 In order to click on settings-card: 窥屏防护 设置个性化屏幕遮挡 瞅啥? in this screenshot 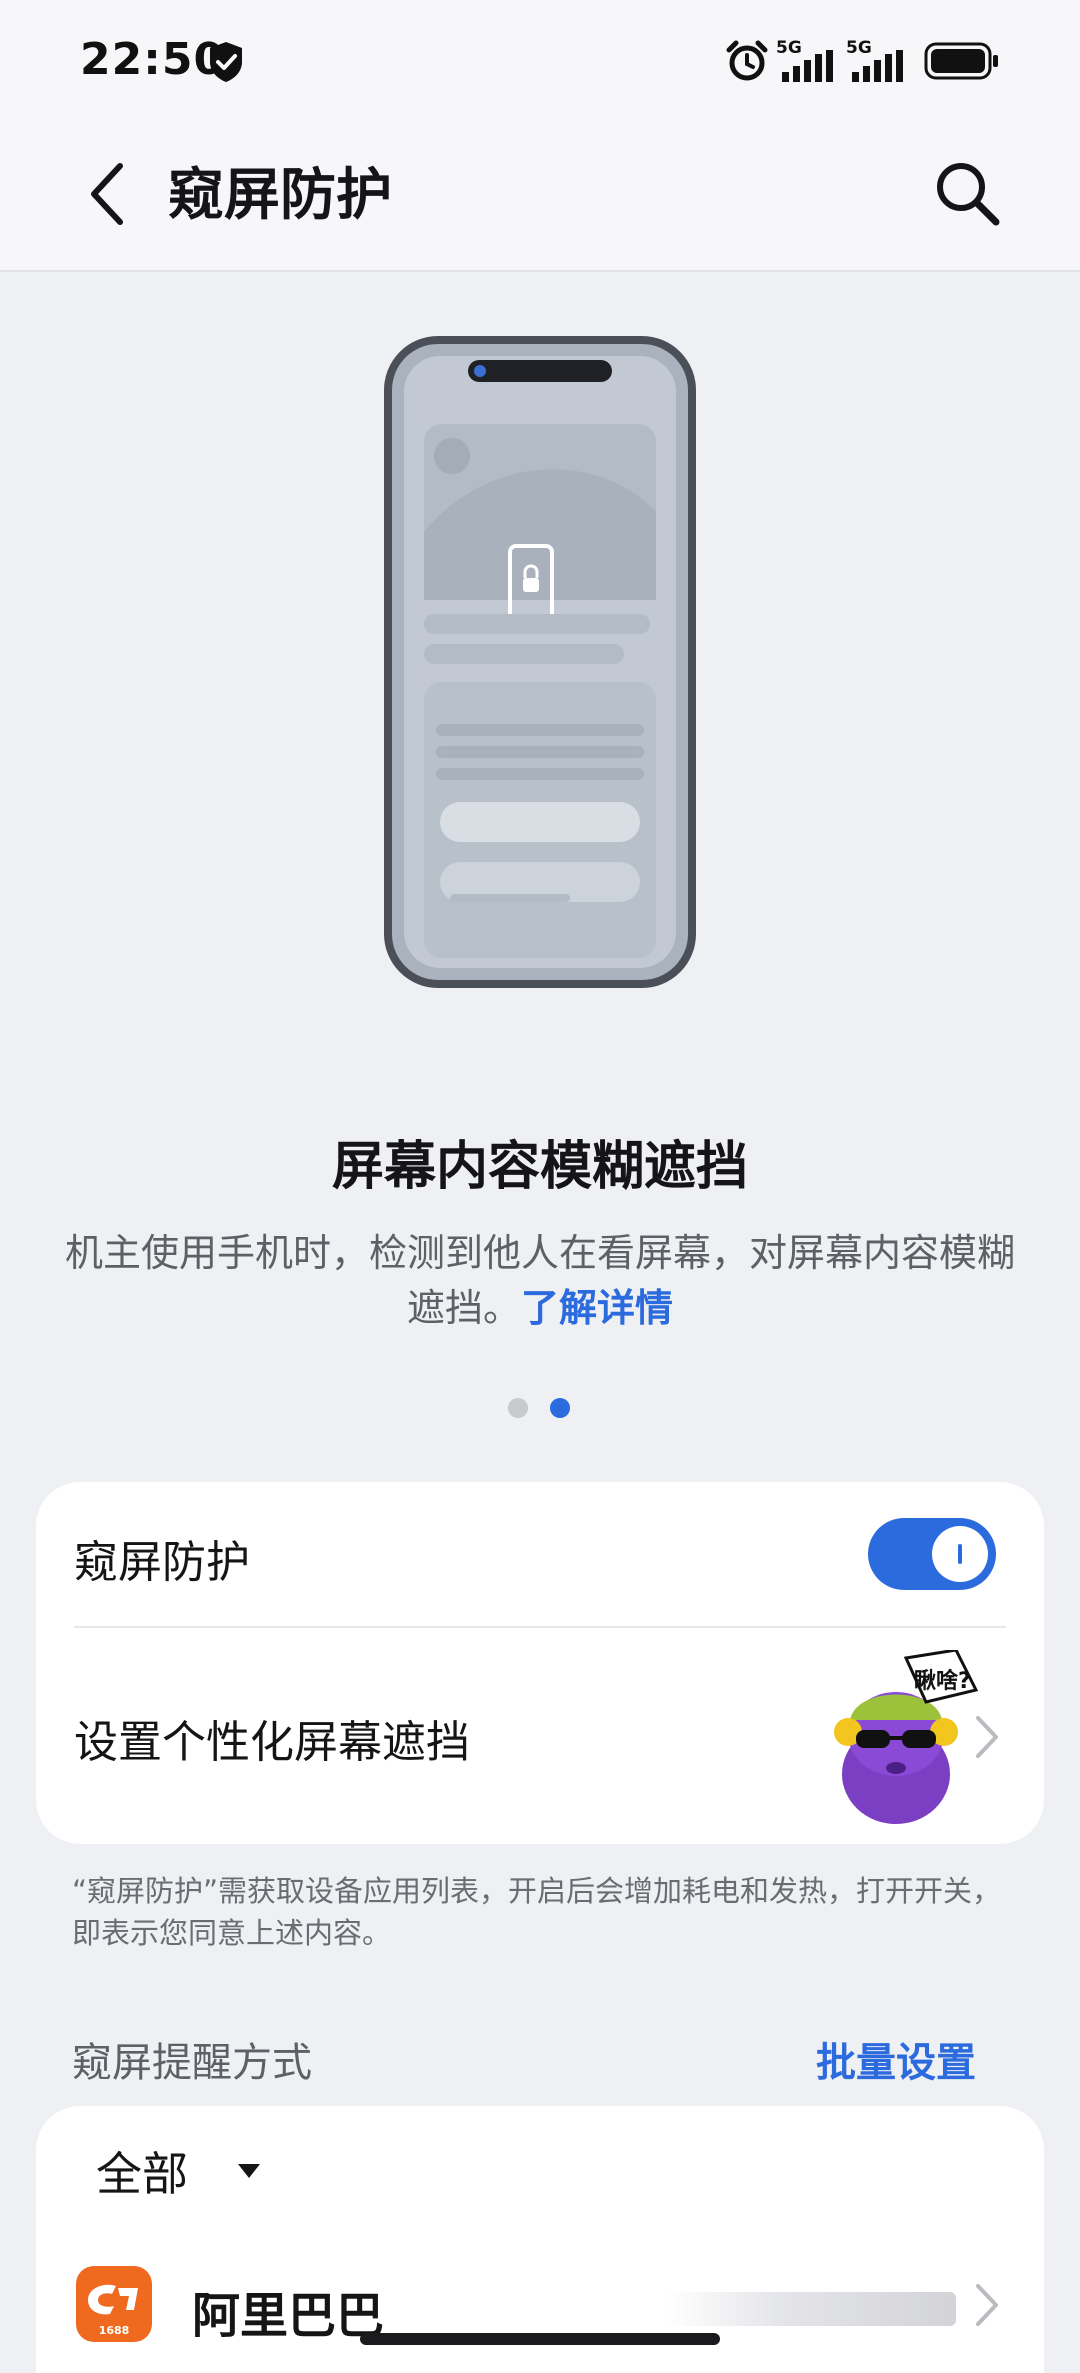, I will do `click(540, 1663)`.